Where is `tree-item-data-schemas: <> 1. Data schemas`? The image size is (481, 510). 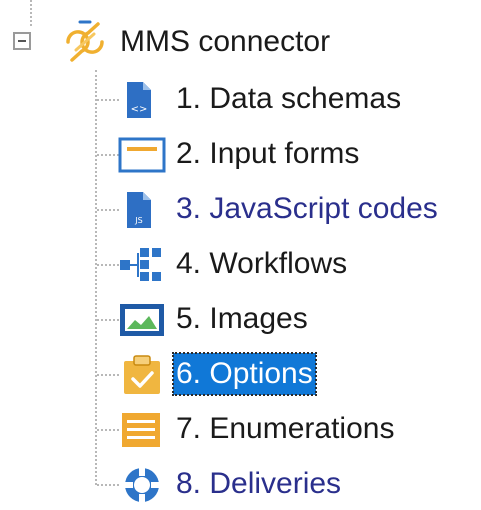 tree-item-data-schemas: <> 1. Data schemas is located at coordinates (240, 99).